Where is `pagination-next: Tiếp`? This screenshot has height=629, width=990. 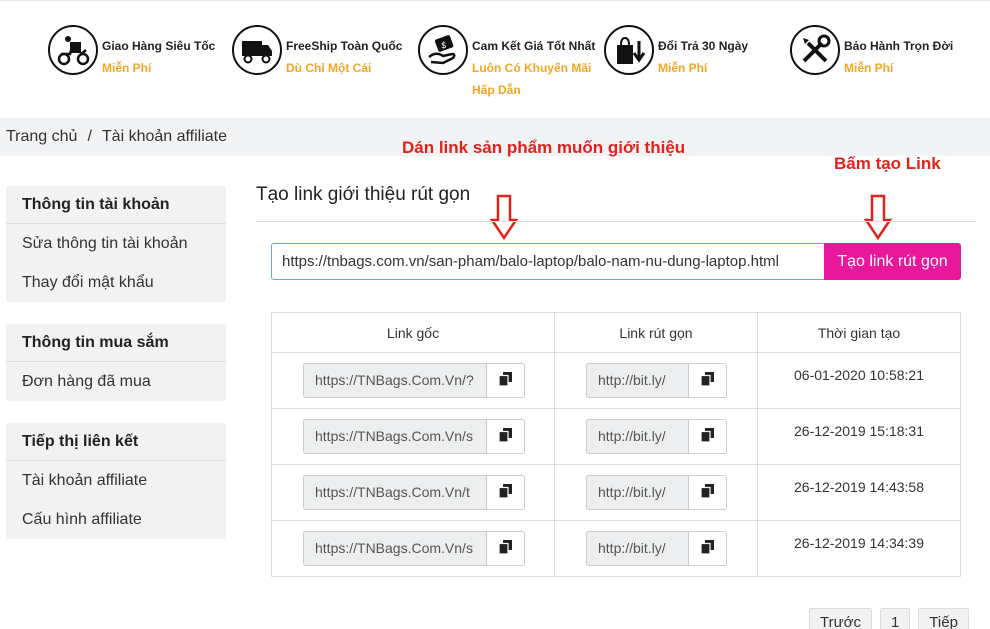
pagination-next: Tiếp is located at coordinates (943, 618).